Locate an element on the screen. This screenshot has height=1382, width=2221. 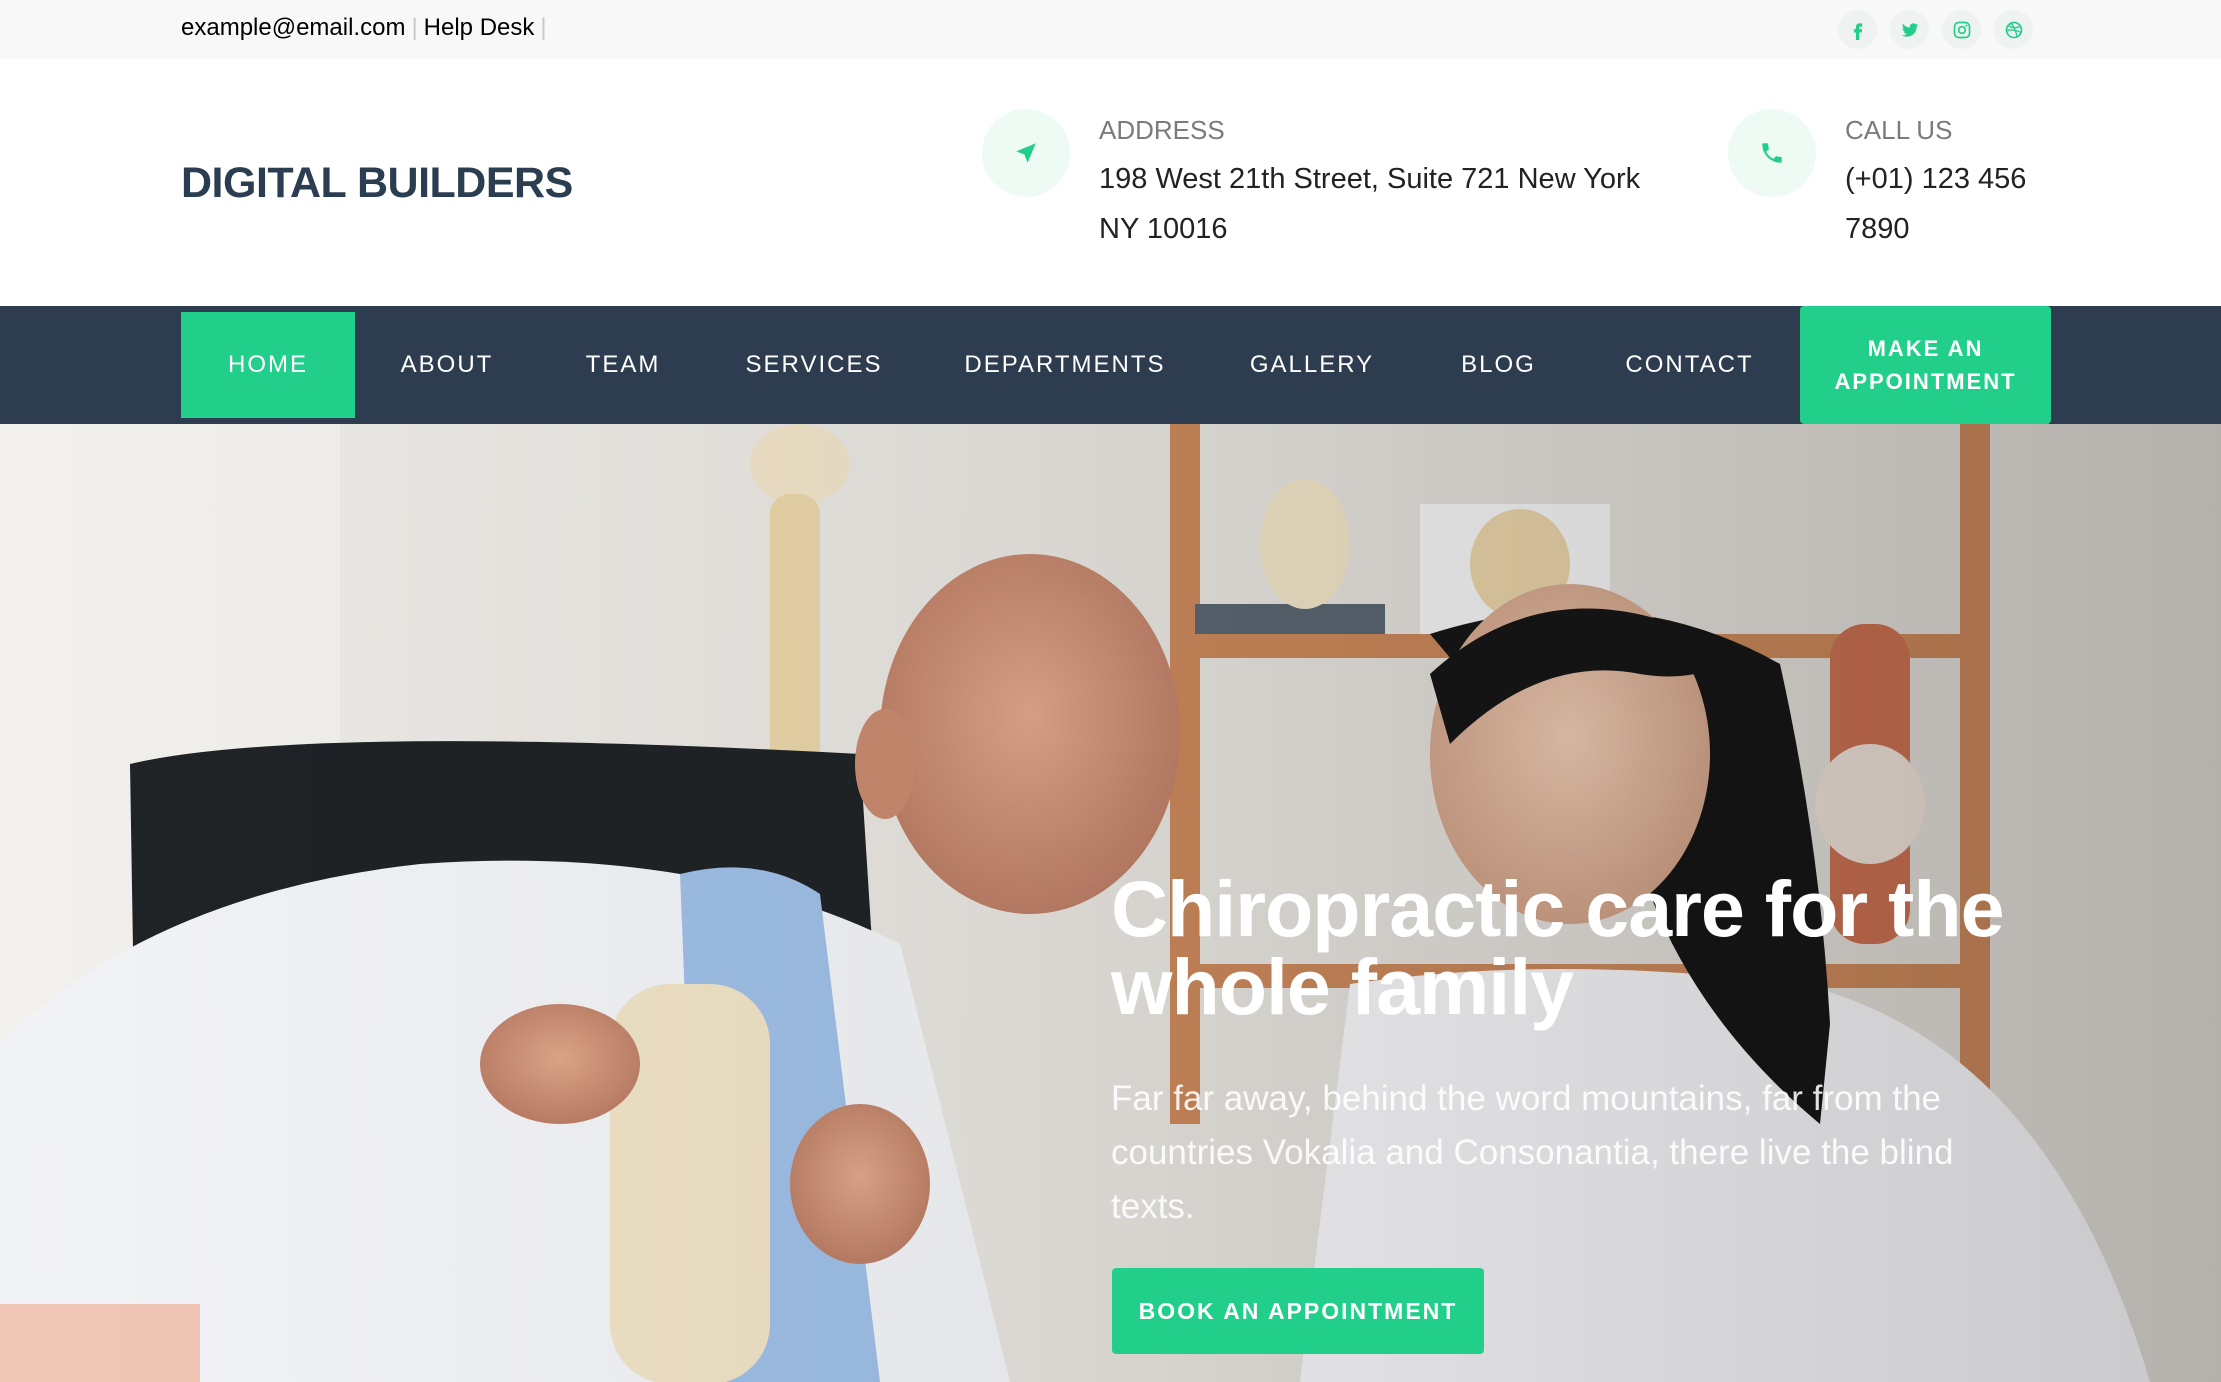
helpdesk-link: Help Desk is located at coordinates (479, 27).